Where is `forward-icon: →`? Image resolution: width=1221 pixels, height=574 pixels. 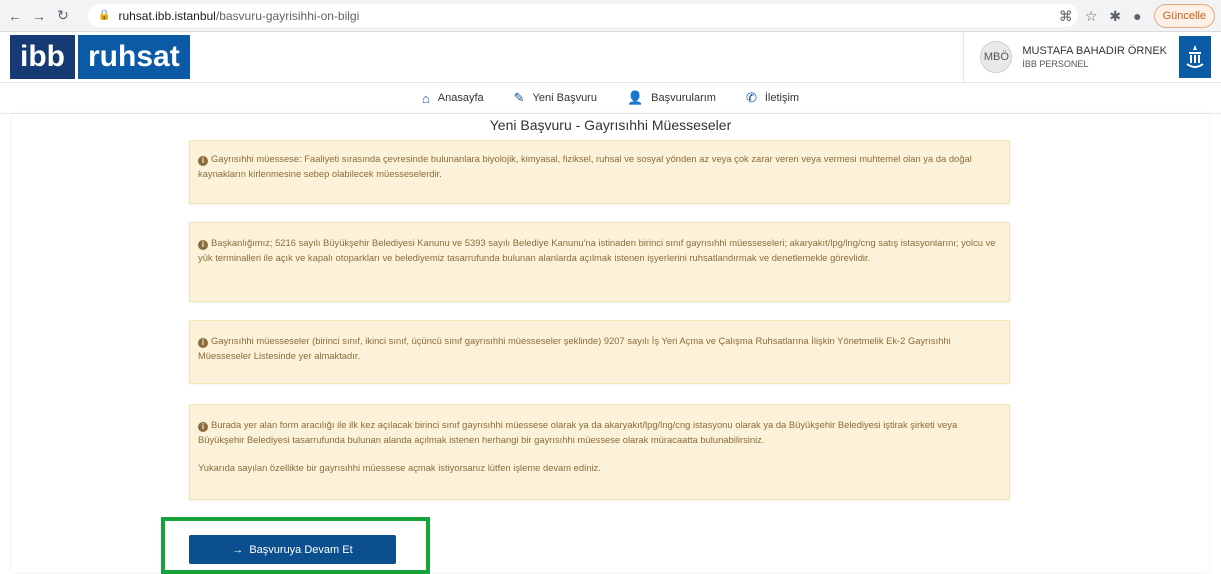
forward-icon: → is located at coordinates (39, 16).